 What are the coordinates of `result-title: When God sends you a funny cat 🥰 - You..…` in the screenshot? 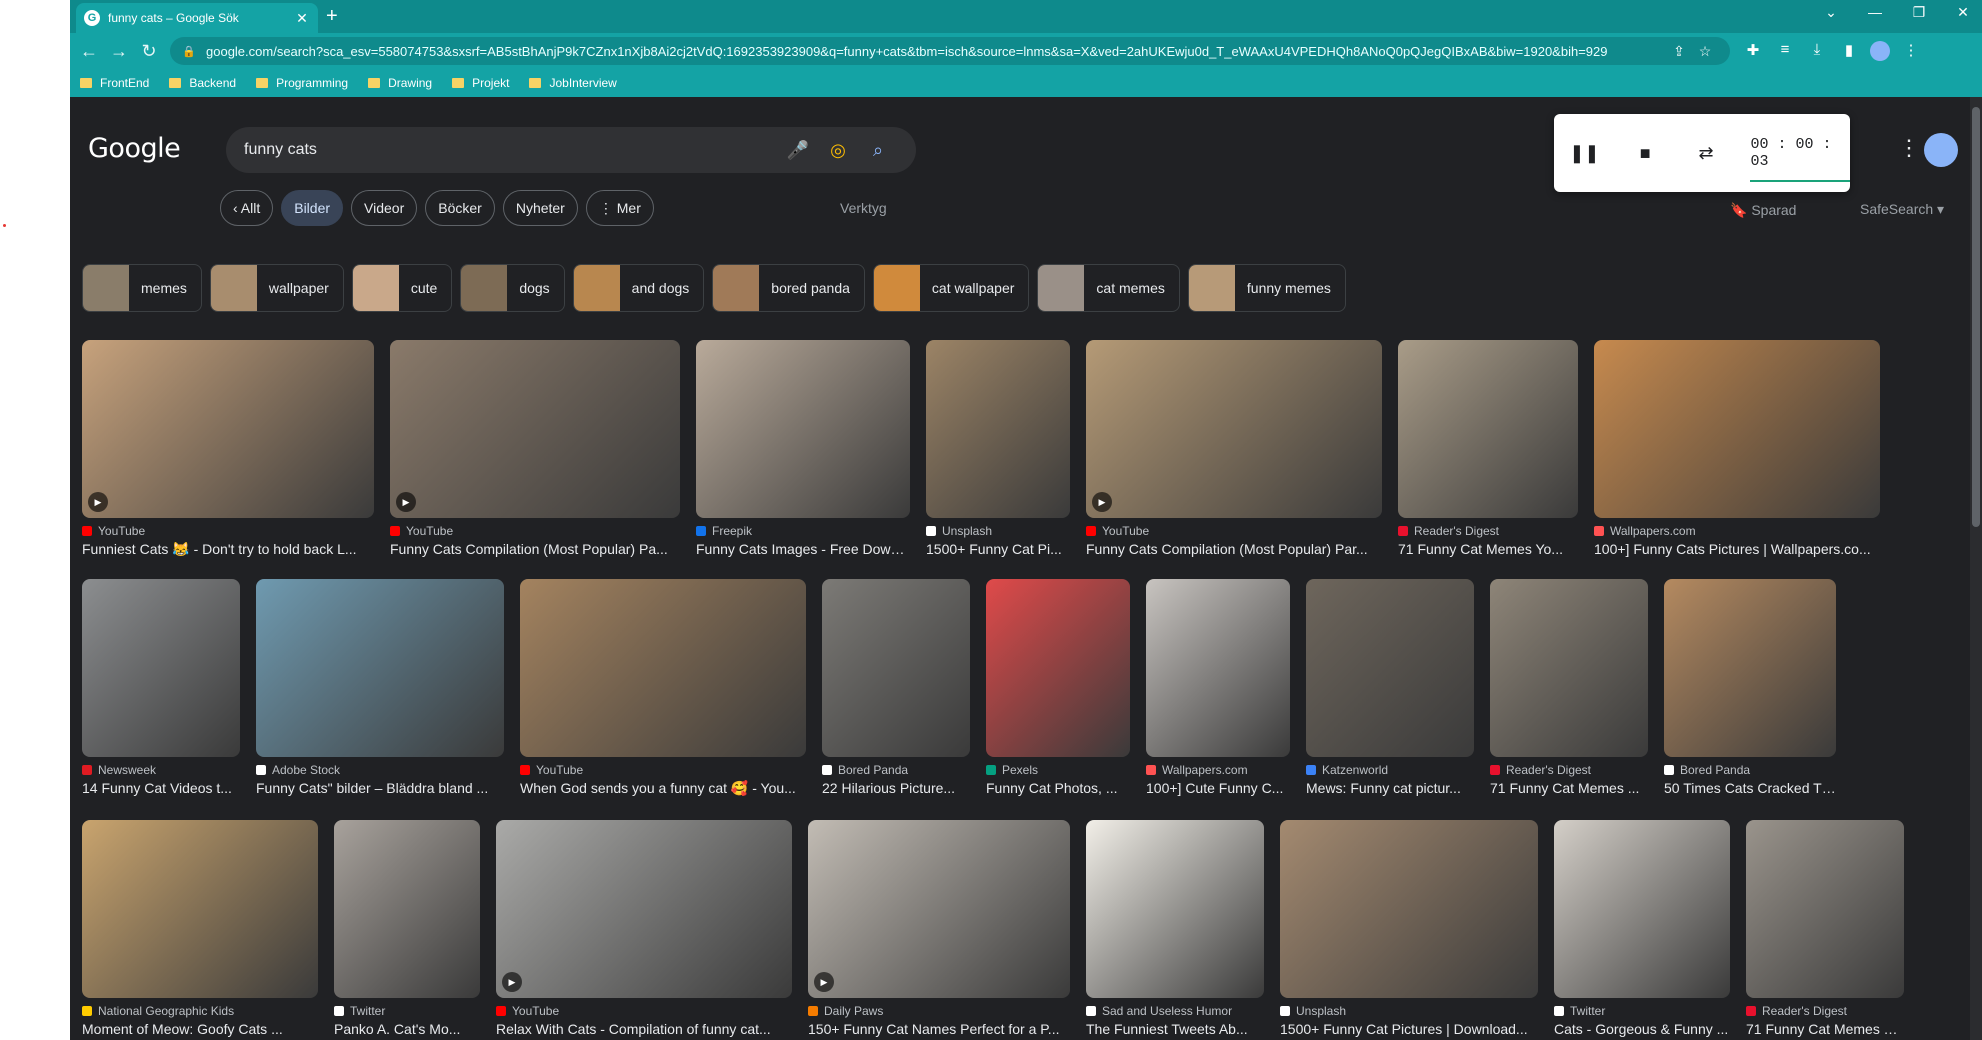 It's located at (663, 788).